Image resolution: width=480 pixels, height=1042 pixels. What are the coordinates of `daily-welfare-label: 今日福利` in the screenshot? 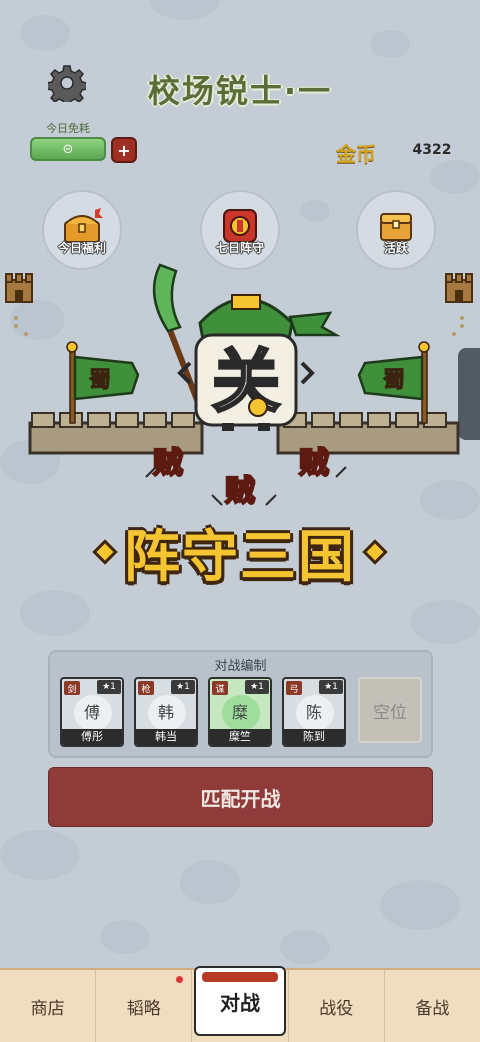 It's located at (81, 248).